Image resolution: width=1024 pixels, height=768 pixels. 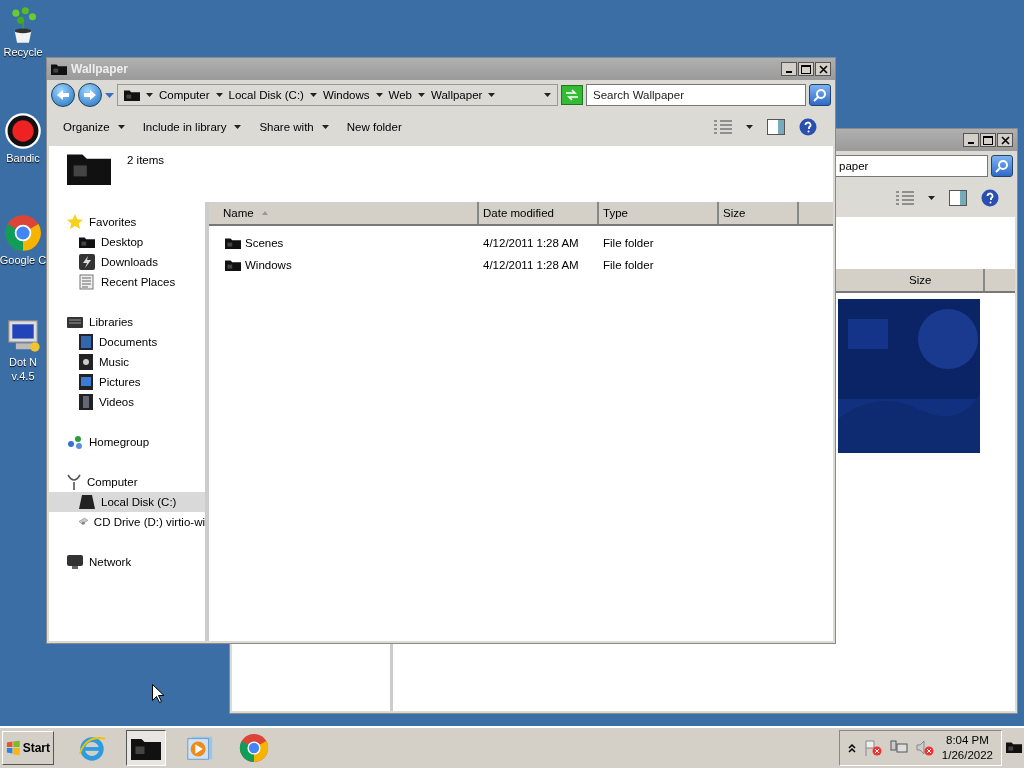 What do you see at coordinates (127, 482) in the screenshot?
I see `sidebar-item: Computer` at bounding box center [127, 482].